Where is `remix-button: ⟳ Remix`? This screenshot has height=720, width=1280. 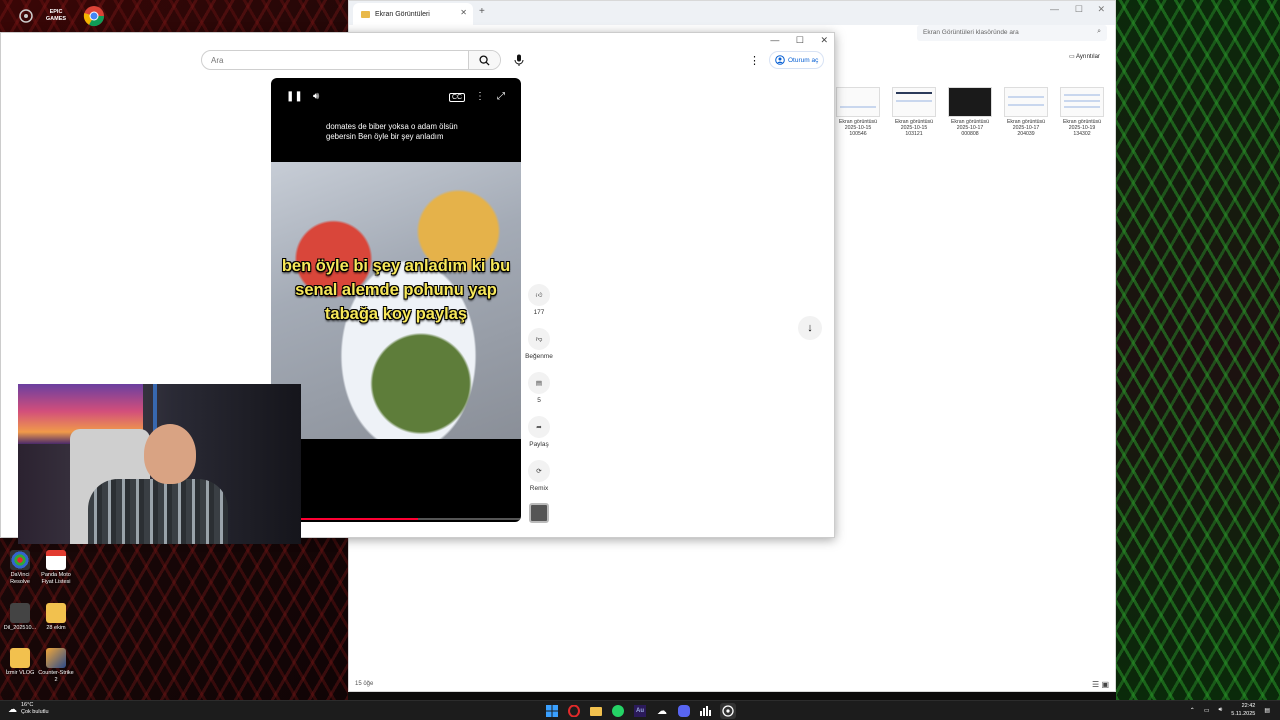 remix-button: ⟳ Remix is located at coordinates (539, 476).